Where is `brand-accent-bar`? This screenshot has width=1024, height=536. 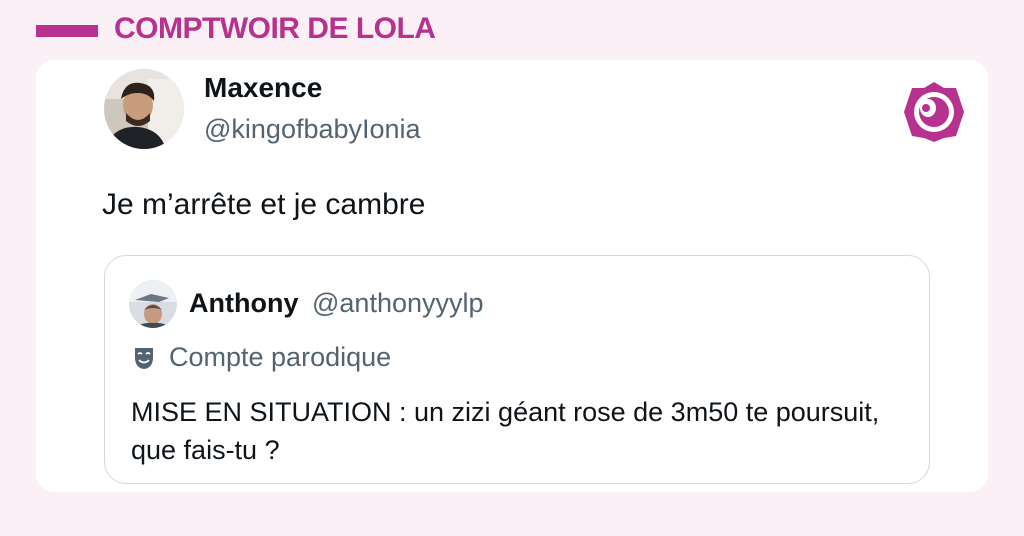
brand-accent-bar is located at coordinates (67, 31).